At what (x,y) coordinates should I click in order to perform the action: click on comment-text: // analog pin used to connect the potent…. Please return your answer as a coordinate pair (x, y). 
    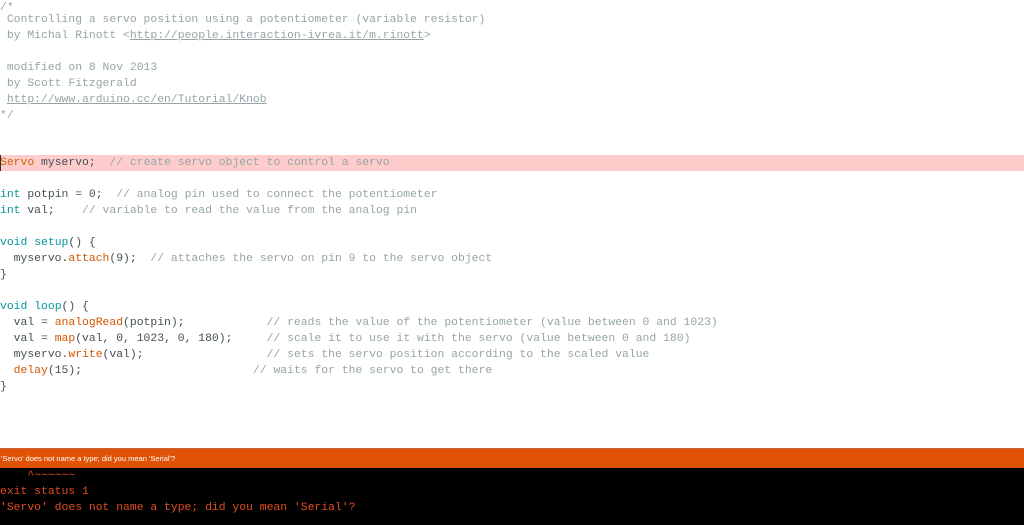
    Looking at the image, I should click on (270, 195).